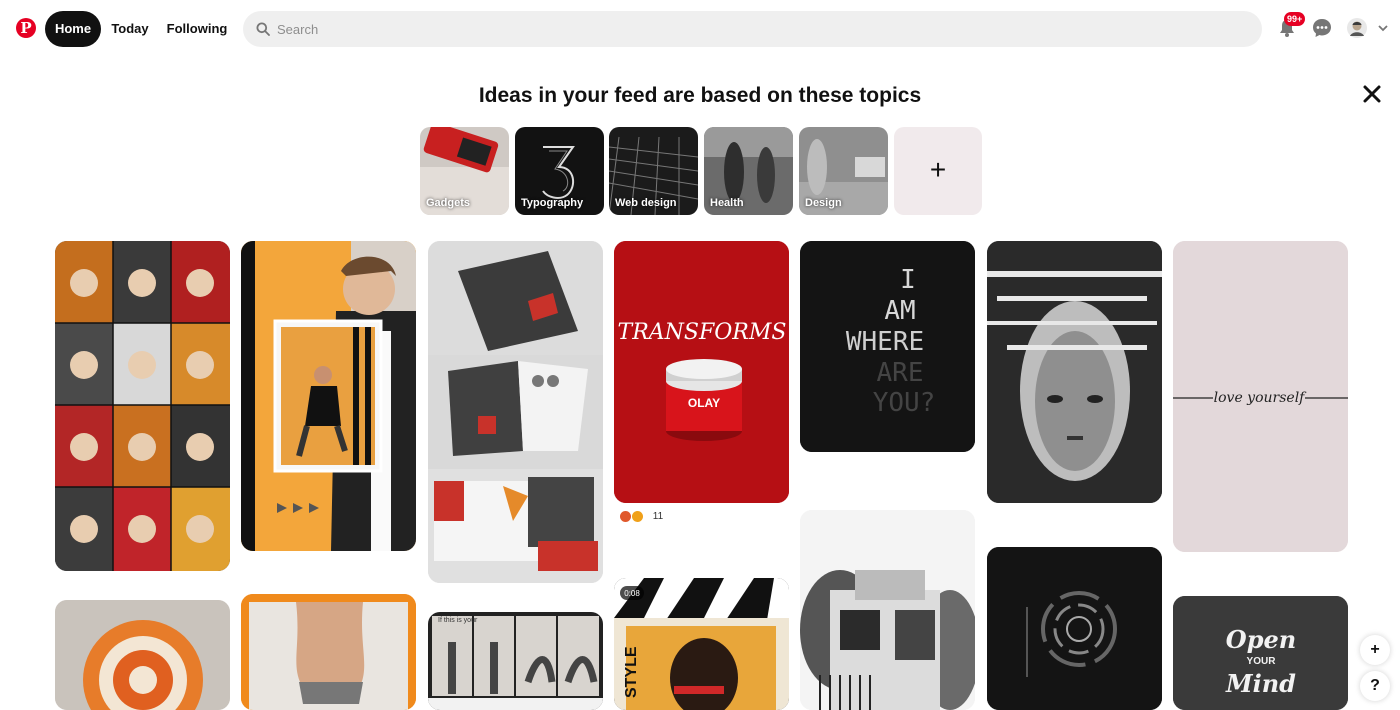  I want to click on close-icon, so click(1372, 94).